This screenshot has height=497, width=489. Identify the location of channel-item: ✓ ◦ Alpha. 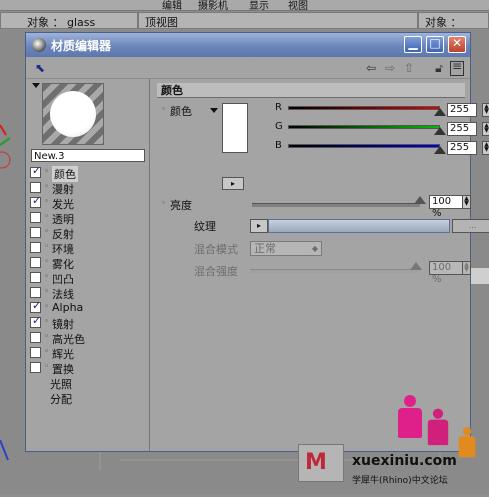
(89, 307).